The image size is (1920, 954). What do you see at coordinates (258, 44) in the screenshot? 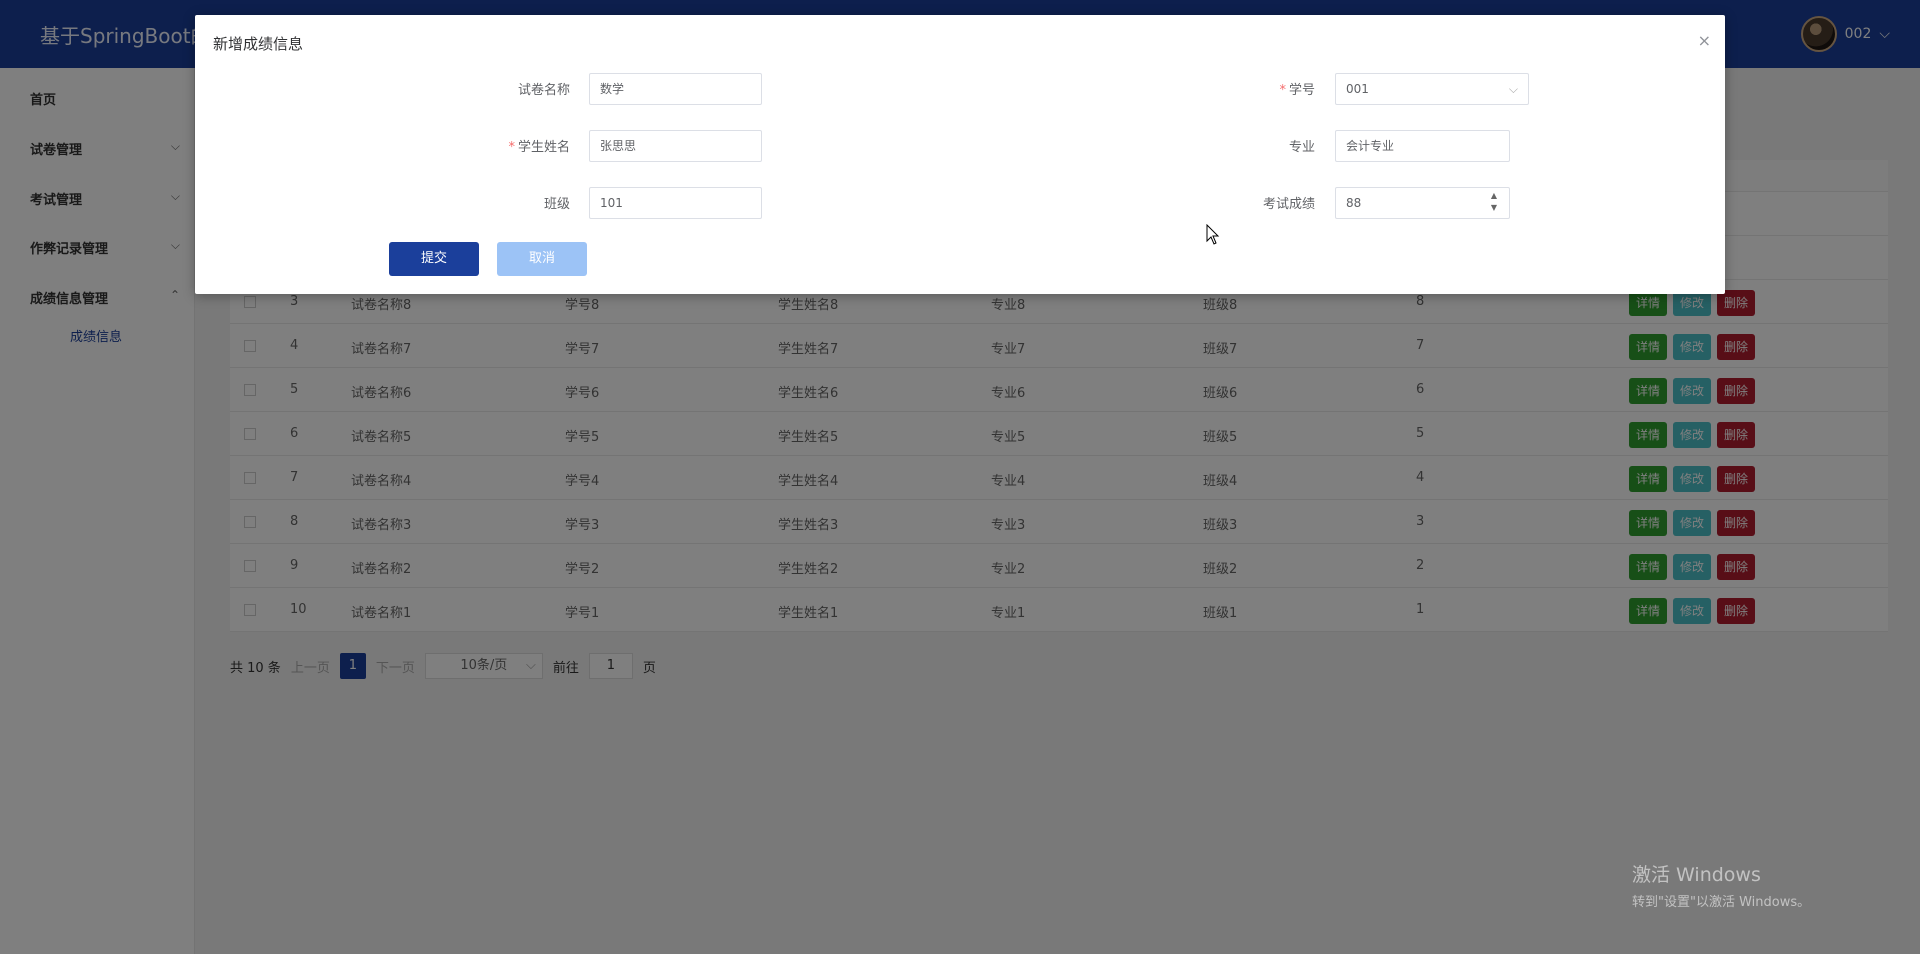
I see `dialog-title: 新增成绩信息` at bounding box center [258, 44].